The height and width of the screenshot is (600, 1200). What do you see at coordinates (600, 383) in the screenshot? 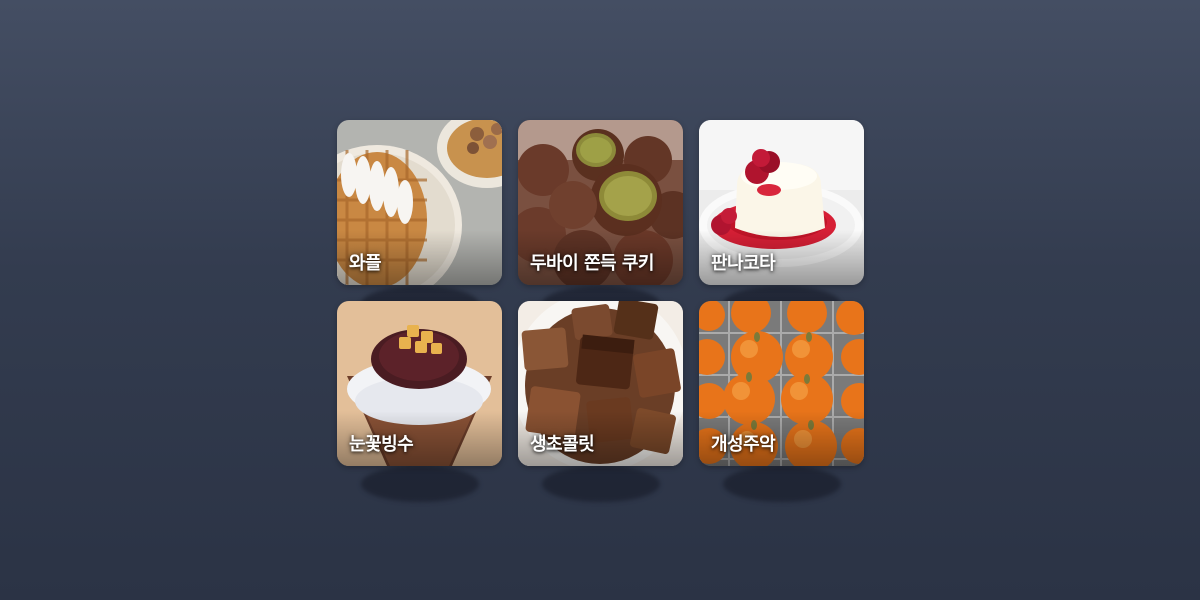
I see `dessert-card-nama-chocolate: 생초콜릿` at bounding box center [600, 383].